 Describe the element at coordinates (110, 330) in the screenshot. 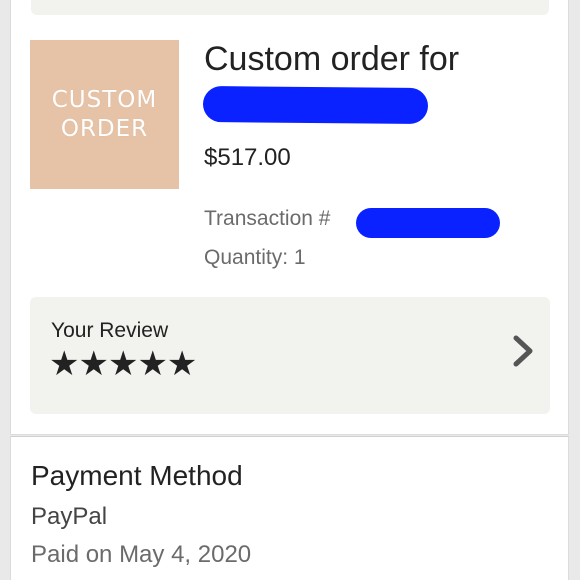

I see `review-label: Your Review` at that location.